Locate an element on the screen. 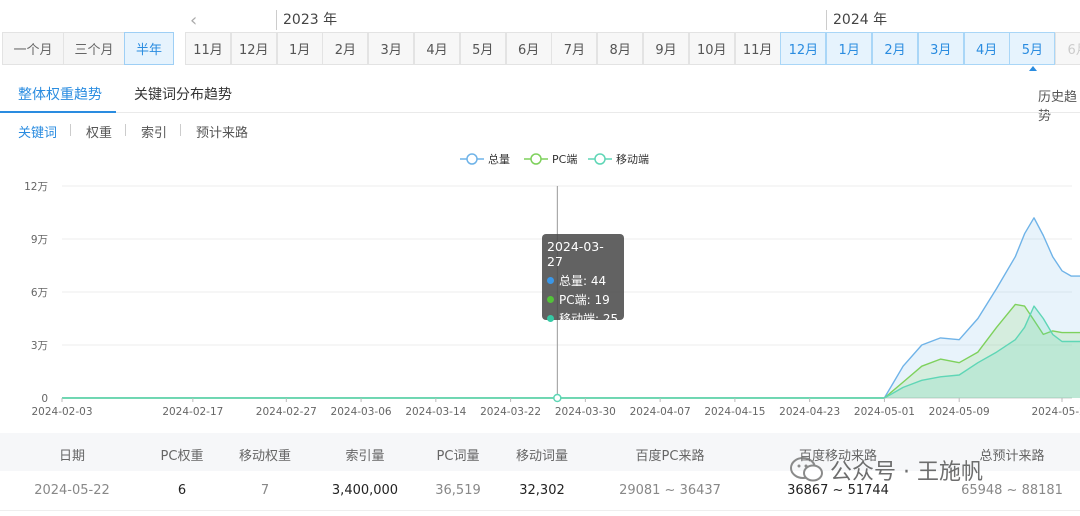  x-tick-label: 2024-02-27 is located at coordinates (286, 412).